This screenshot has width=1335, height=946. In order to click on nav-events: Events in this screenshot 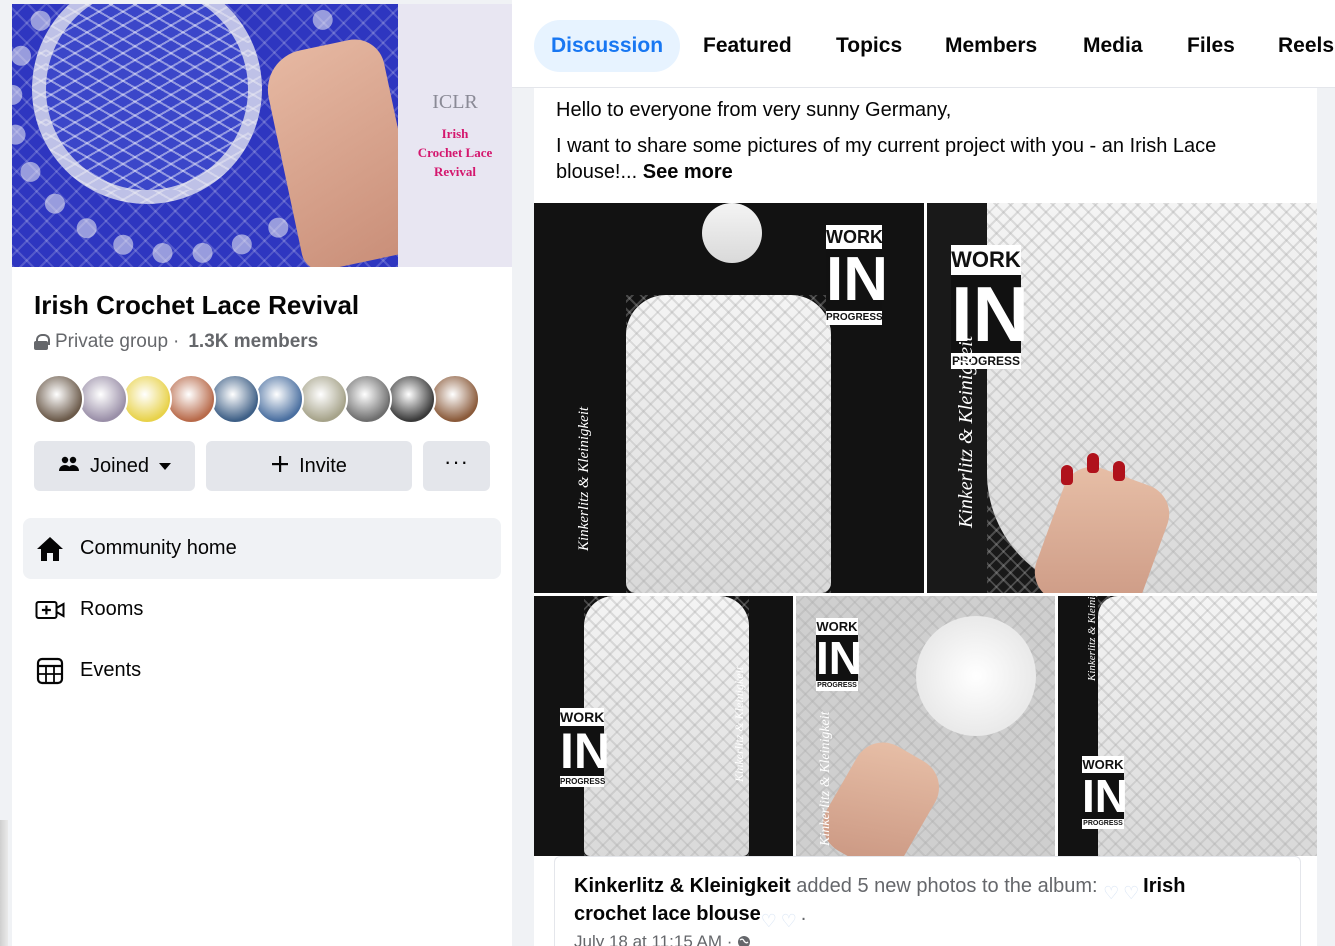, I will do `click(262, 670)`.